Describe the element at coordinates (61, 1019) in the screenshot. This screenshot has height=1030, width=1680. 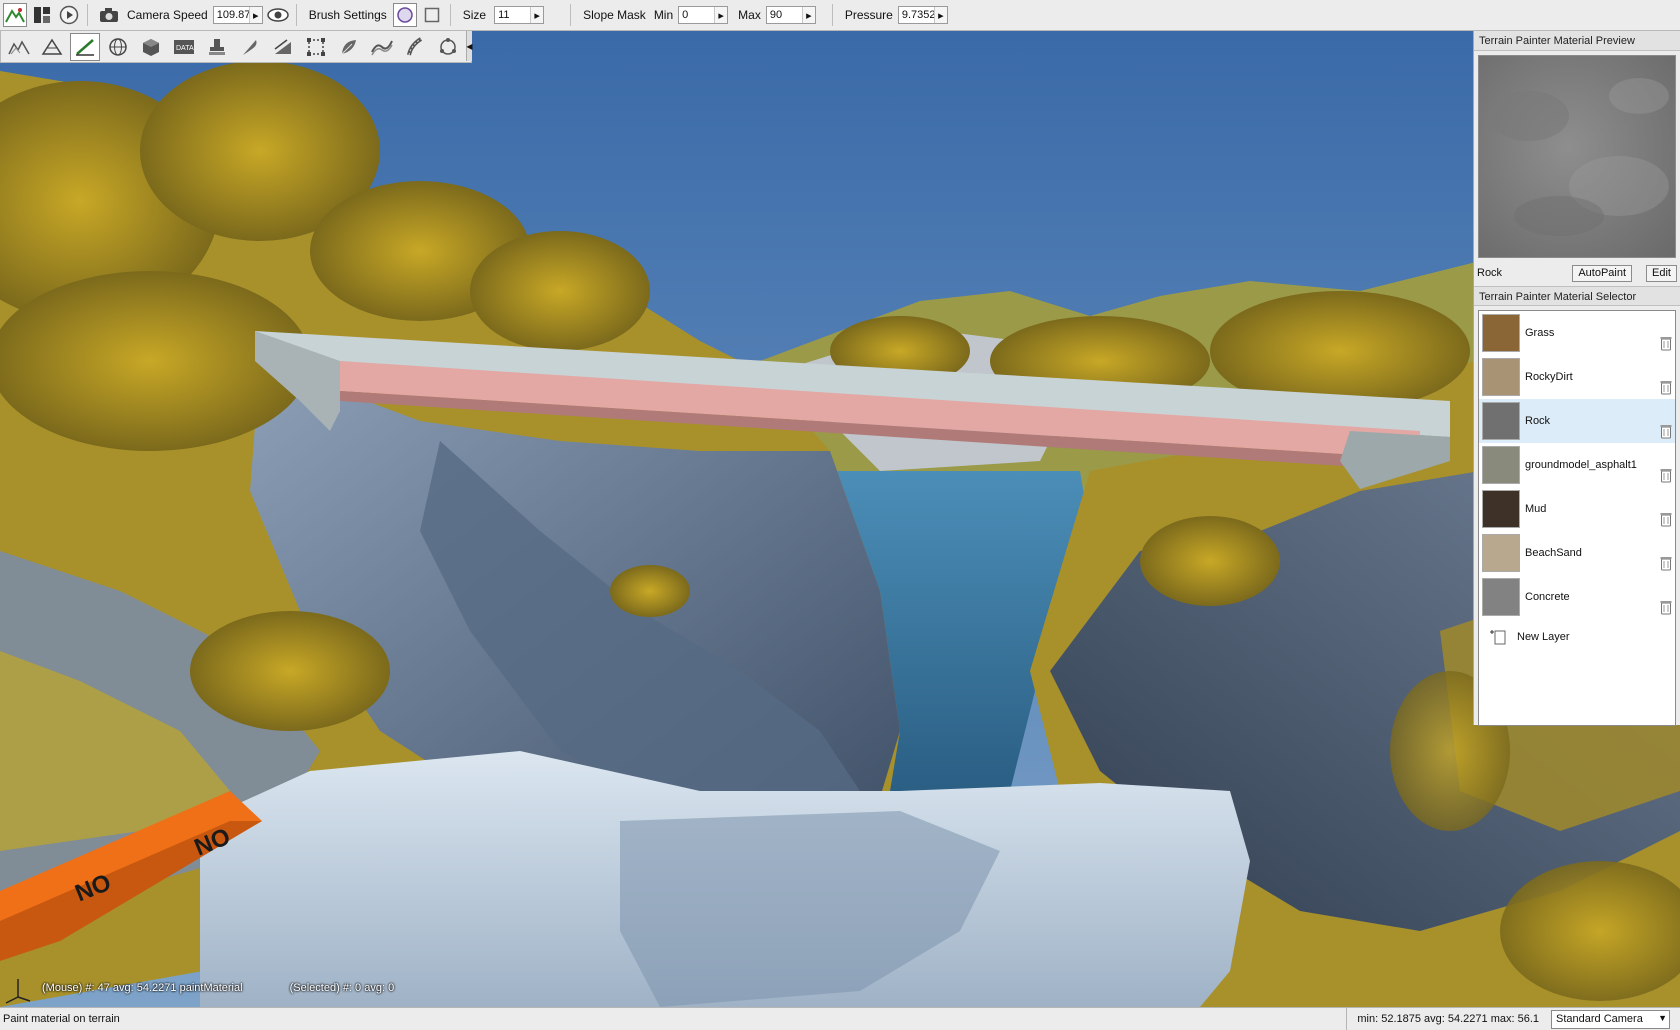
I see `status-message: Paint material on terrain` at that location.